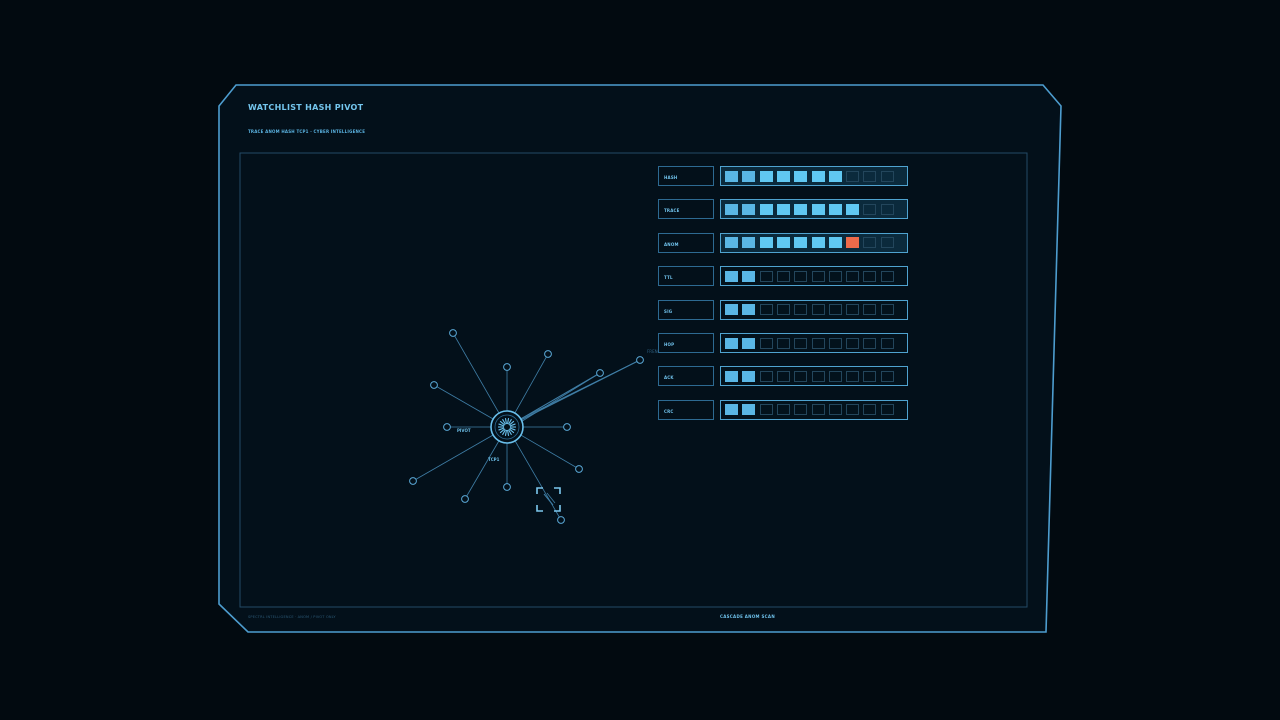  What do you see at coordinates (686, 343) in the screenshot?
I see `meter-label-box: HOP` at bounding box center [686, 343].